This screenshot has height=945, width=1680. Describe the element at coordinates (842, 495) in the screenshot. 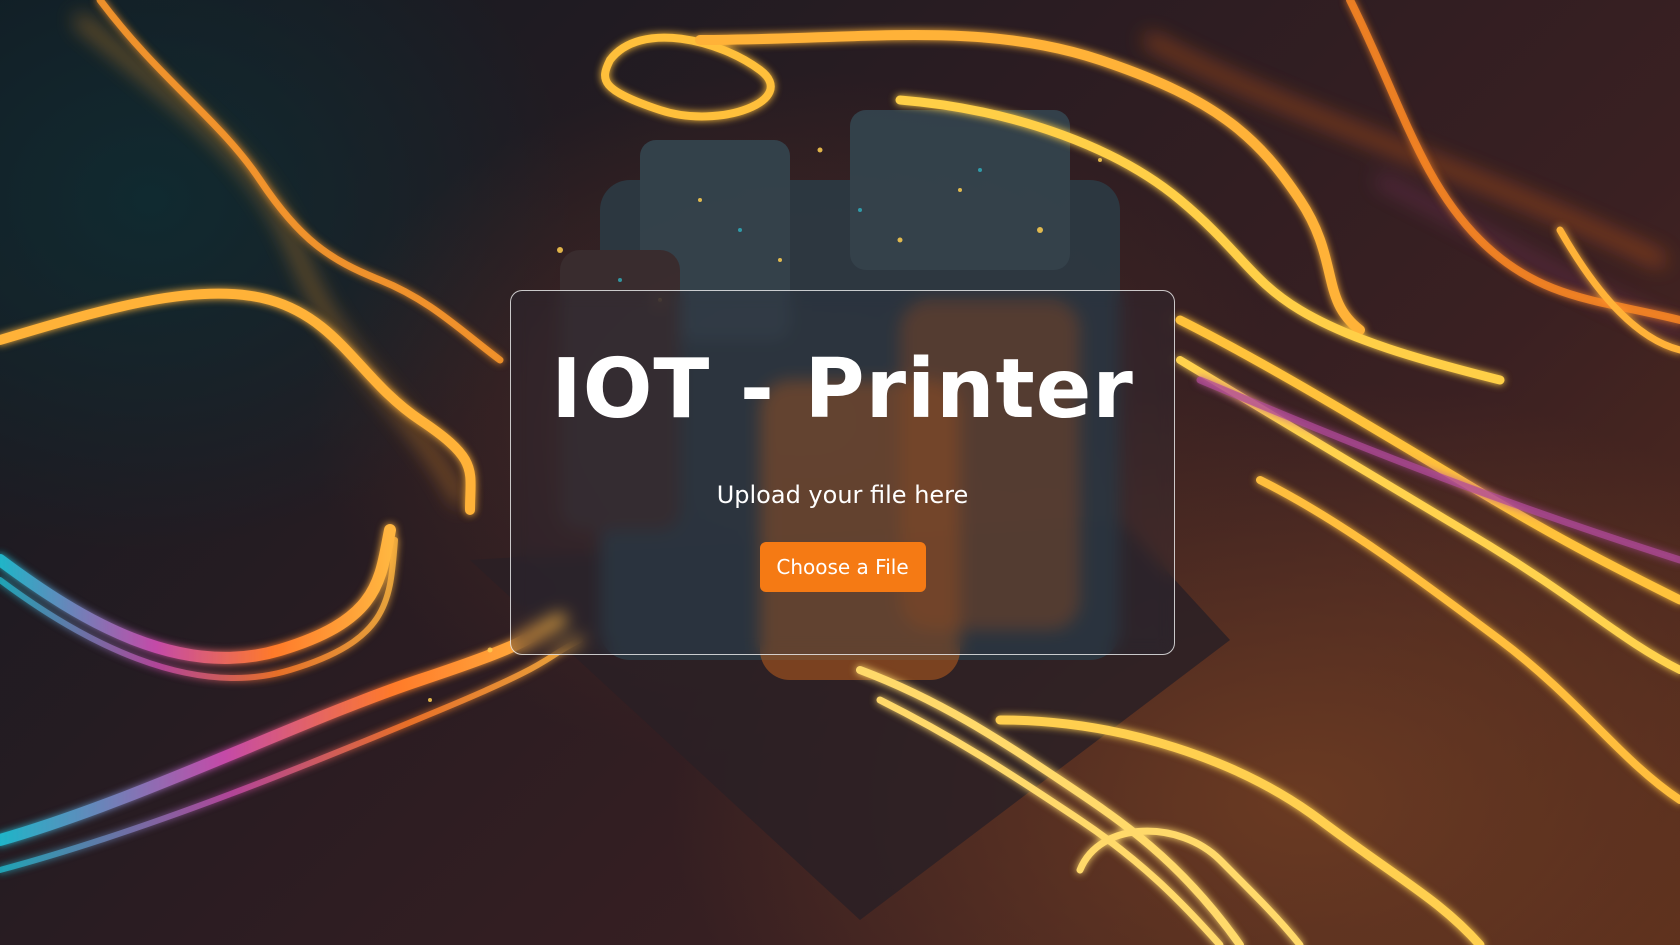

I see `upload-instructions: Upload your file here` at that location.